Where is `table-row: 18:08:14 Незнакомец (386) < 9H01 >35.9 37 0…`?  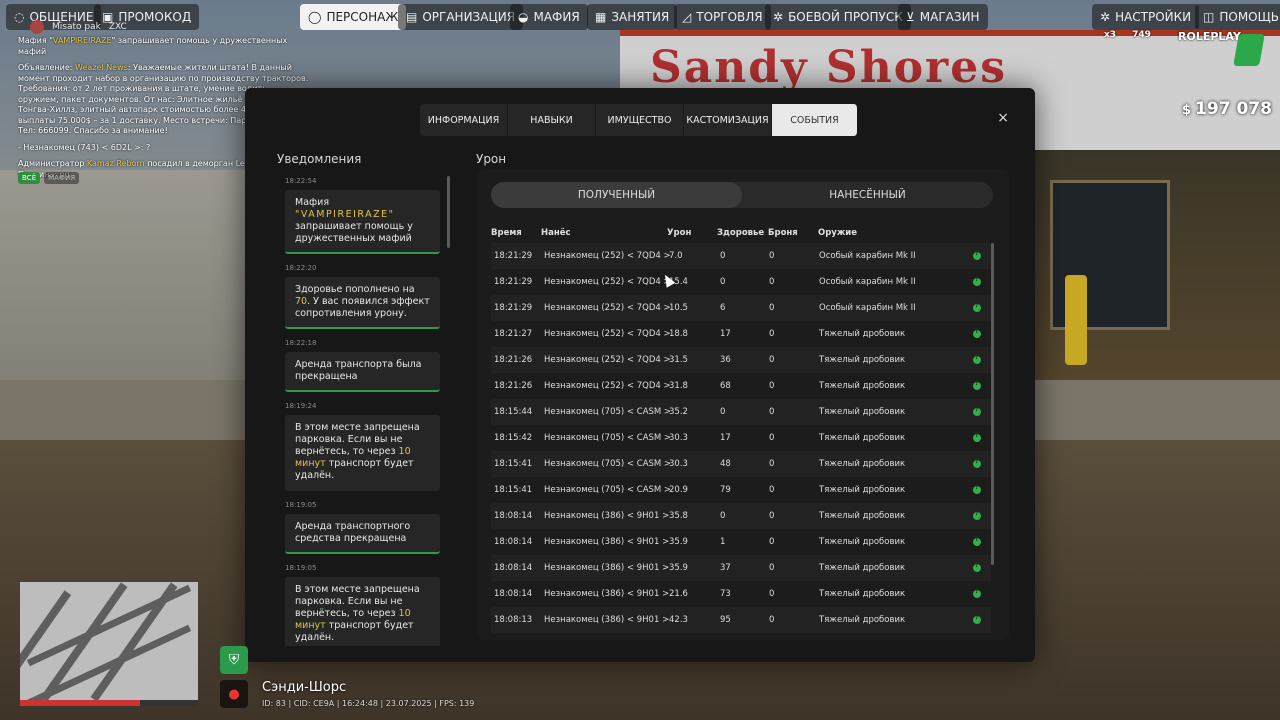 table-row: 18:08:14 Незнакомец (386) < 9H01 >35.9 37 0… is located at coordinates (741, 568).